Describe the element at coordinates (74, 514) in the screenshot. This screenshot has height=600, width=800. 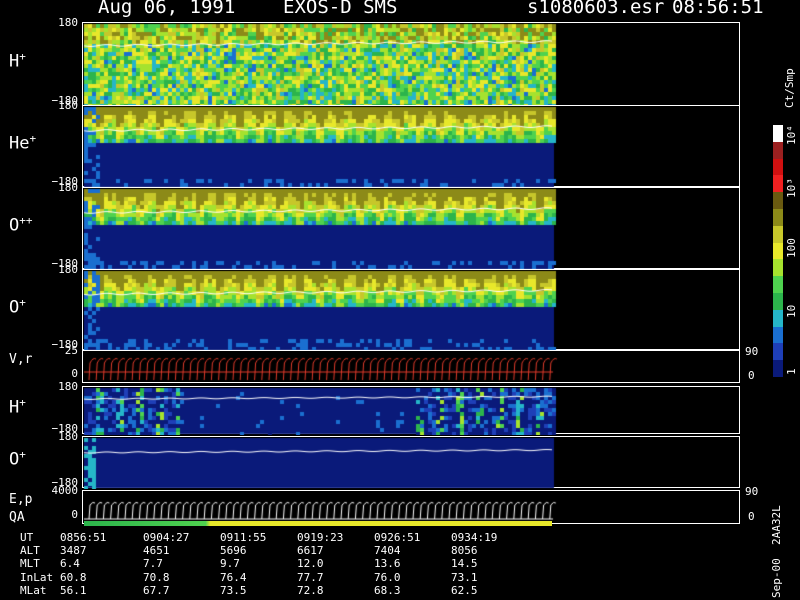
I see `panel-ymin-ep: 0` at that location.